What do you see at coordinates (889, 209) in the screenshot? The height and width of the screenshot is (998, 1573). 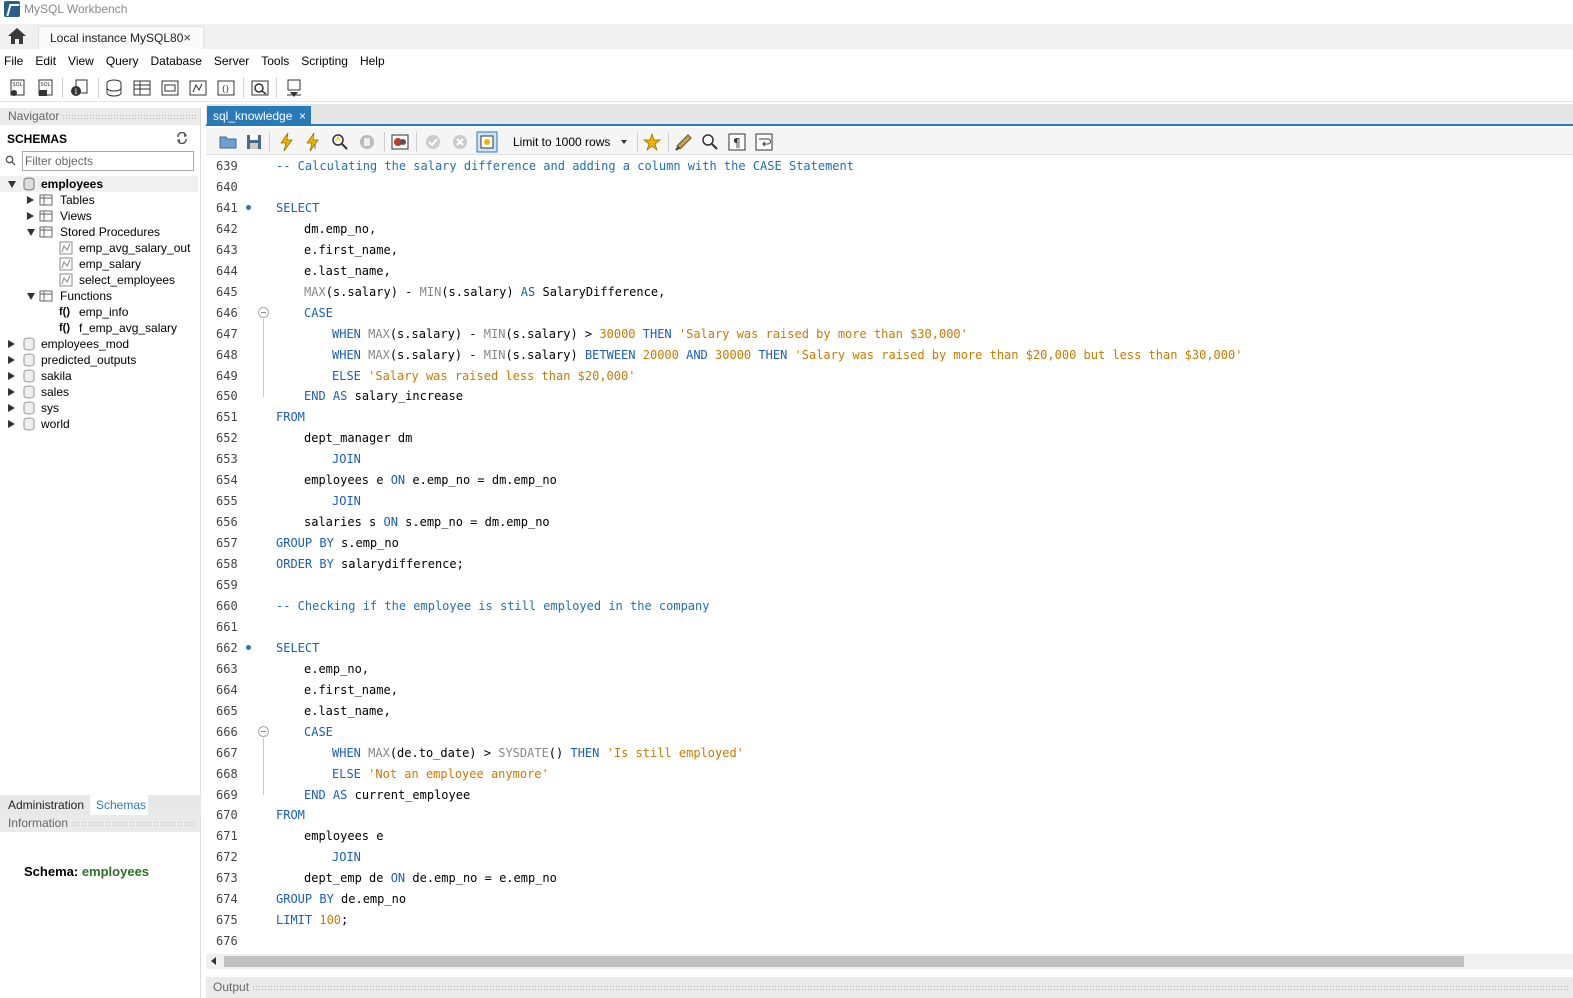 I see `code-line: 641 SELECT` at bounding box center [889, 209].